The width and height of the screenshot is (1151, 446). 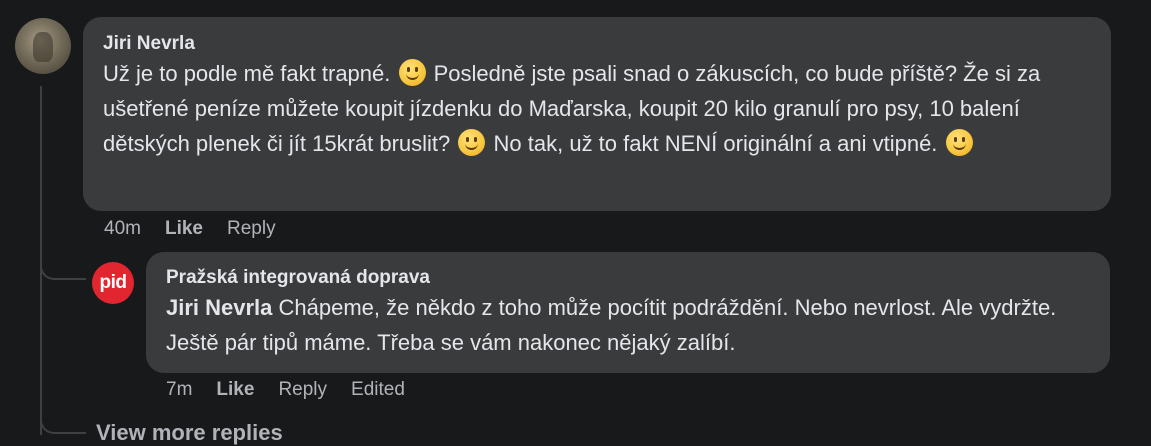 I want to click on thread-connector-more, so click(x=63, y=423).